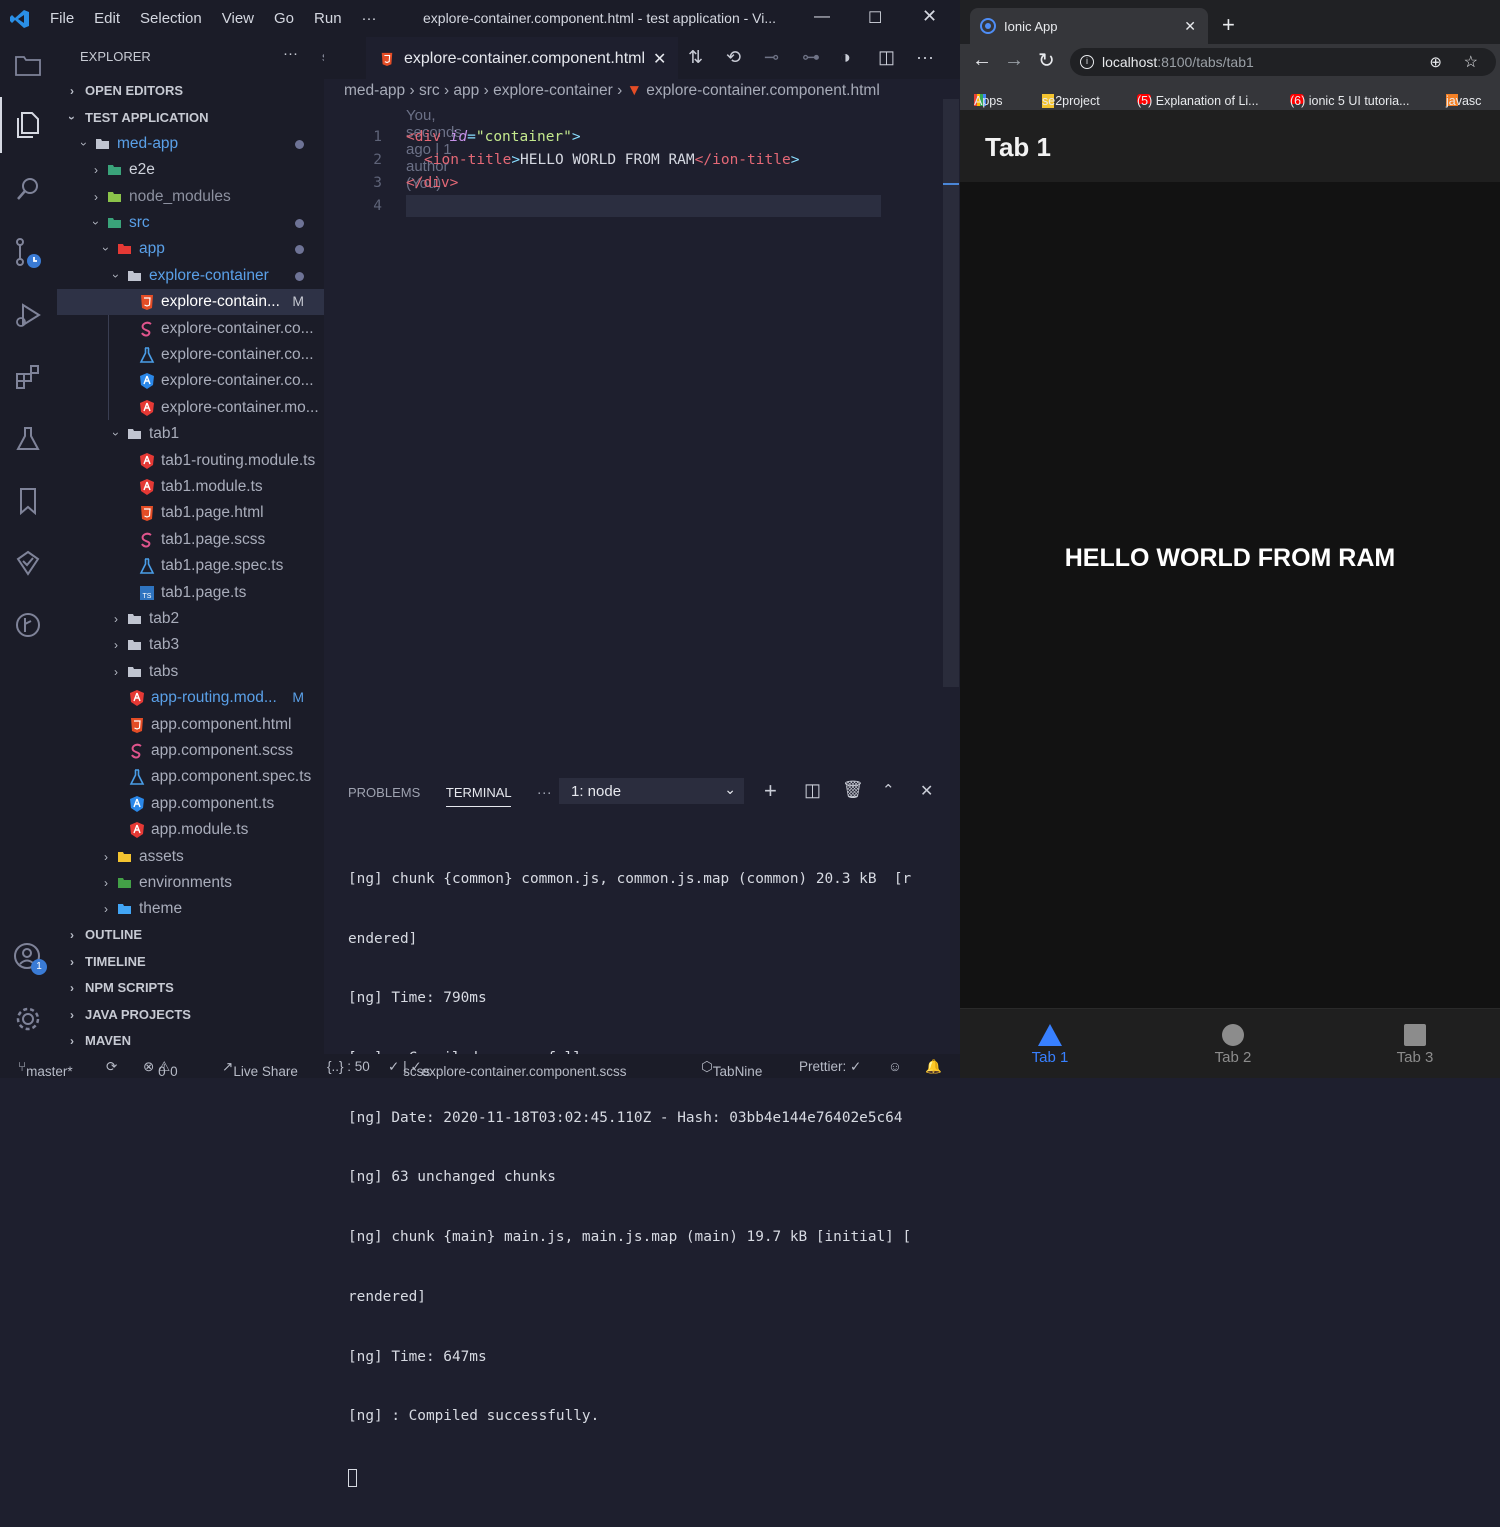 The height and width of the screenshot is (1527, 1500). Describe the element at coordinates (925, 57) in the screenshot. I see `editor-more-icon: ···` at that location.